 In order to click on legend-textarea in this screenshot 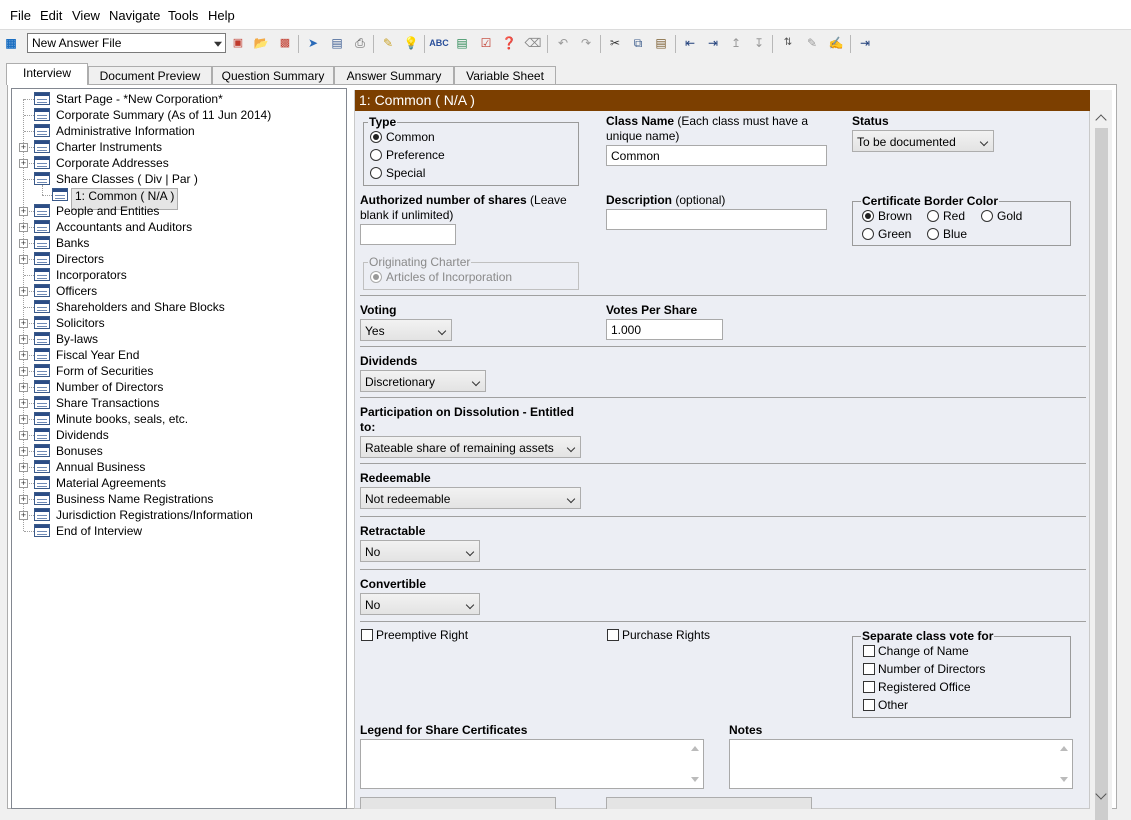, I will do `click(532, 764)`.